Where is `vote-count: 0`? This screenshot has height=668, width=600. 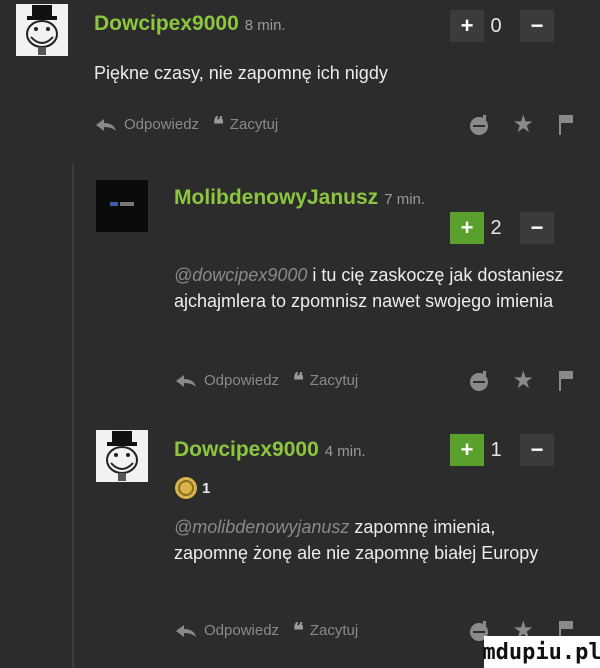 vote-count: 0 is located at coordinates (496, 25).